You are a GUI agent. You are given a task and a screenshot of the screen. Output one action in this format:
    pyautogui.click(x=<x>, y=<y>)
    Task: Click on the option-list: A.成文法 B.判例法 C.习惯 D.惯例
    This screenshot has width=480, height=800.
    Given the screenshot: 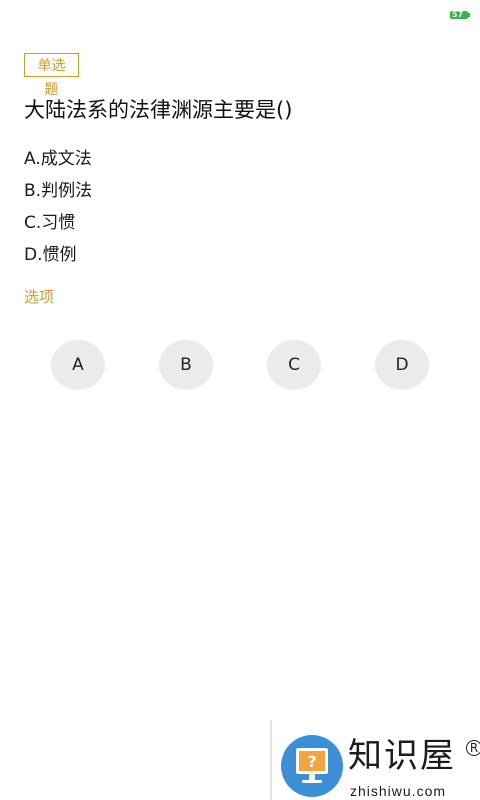 What is the action you would take?
    pyautogui.click(x=240, y=210)
    